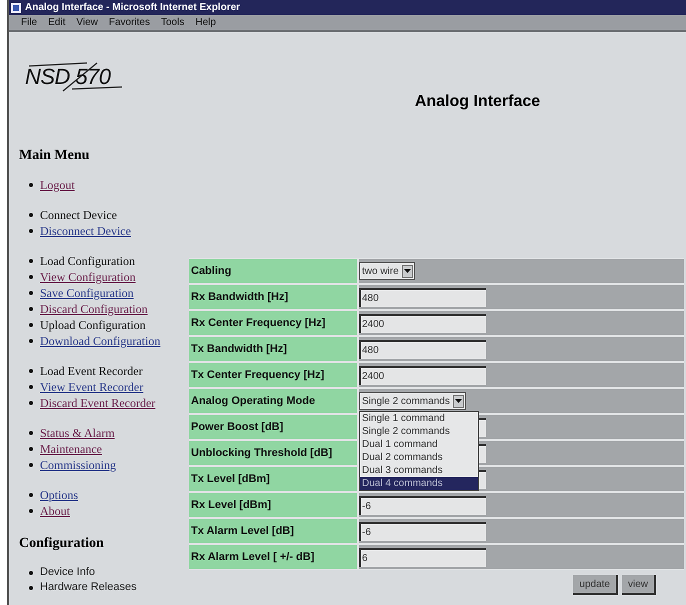  Describe the element at coordinates (78, 215) in the screenshot. I see `menu-entry: Connect Device` at that location.